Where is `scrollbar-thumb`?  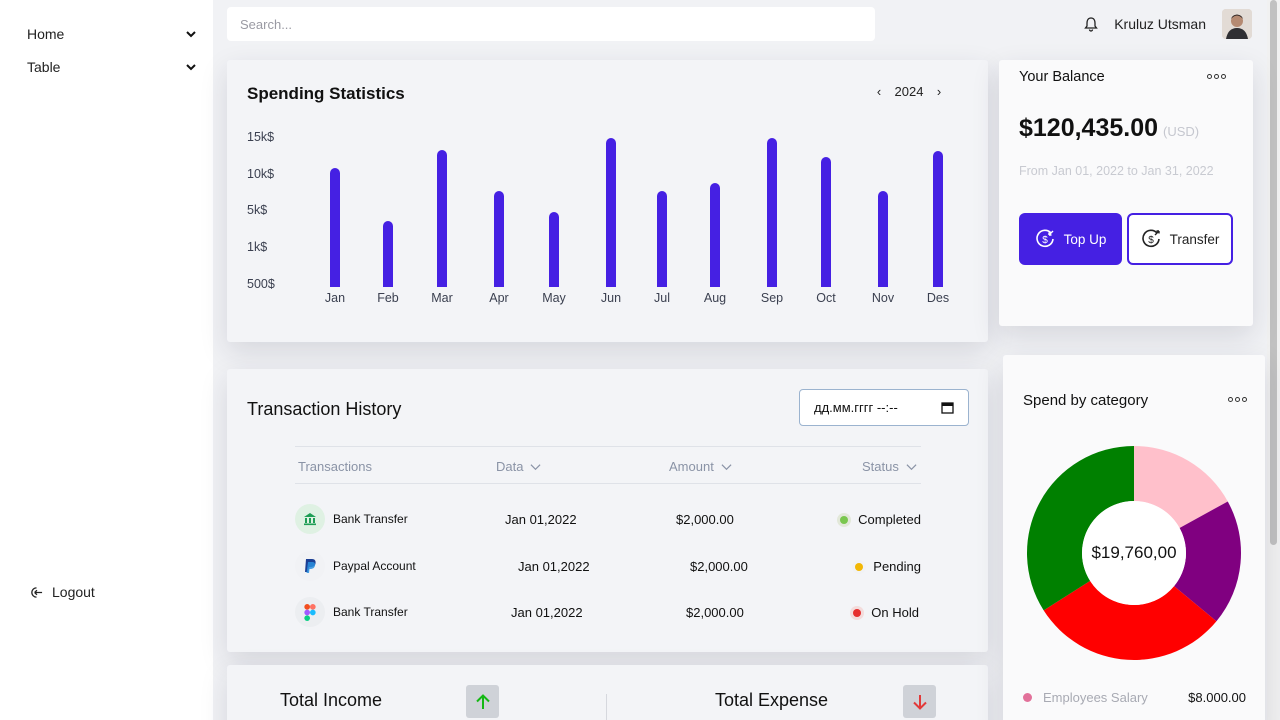
scrollbar-thumb is located at coordinates (1273, 272).